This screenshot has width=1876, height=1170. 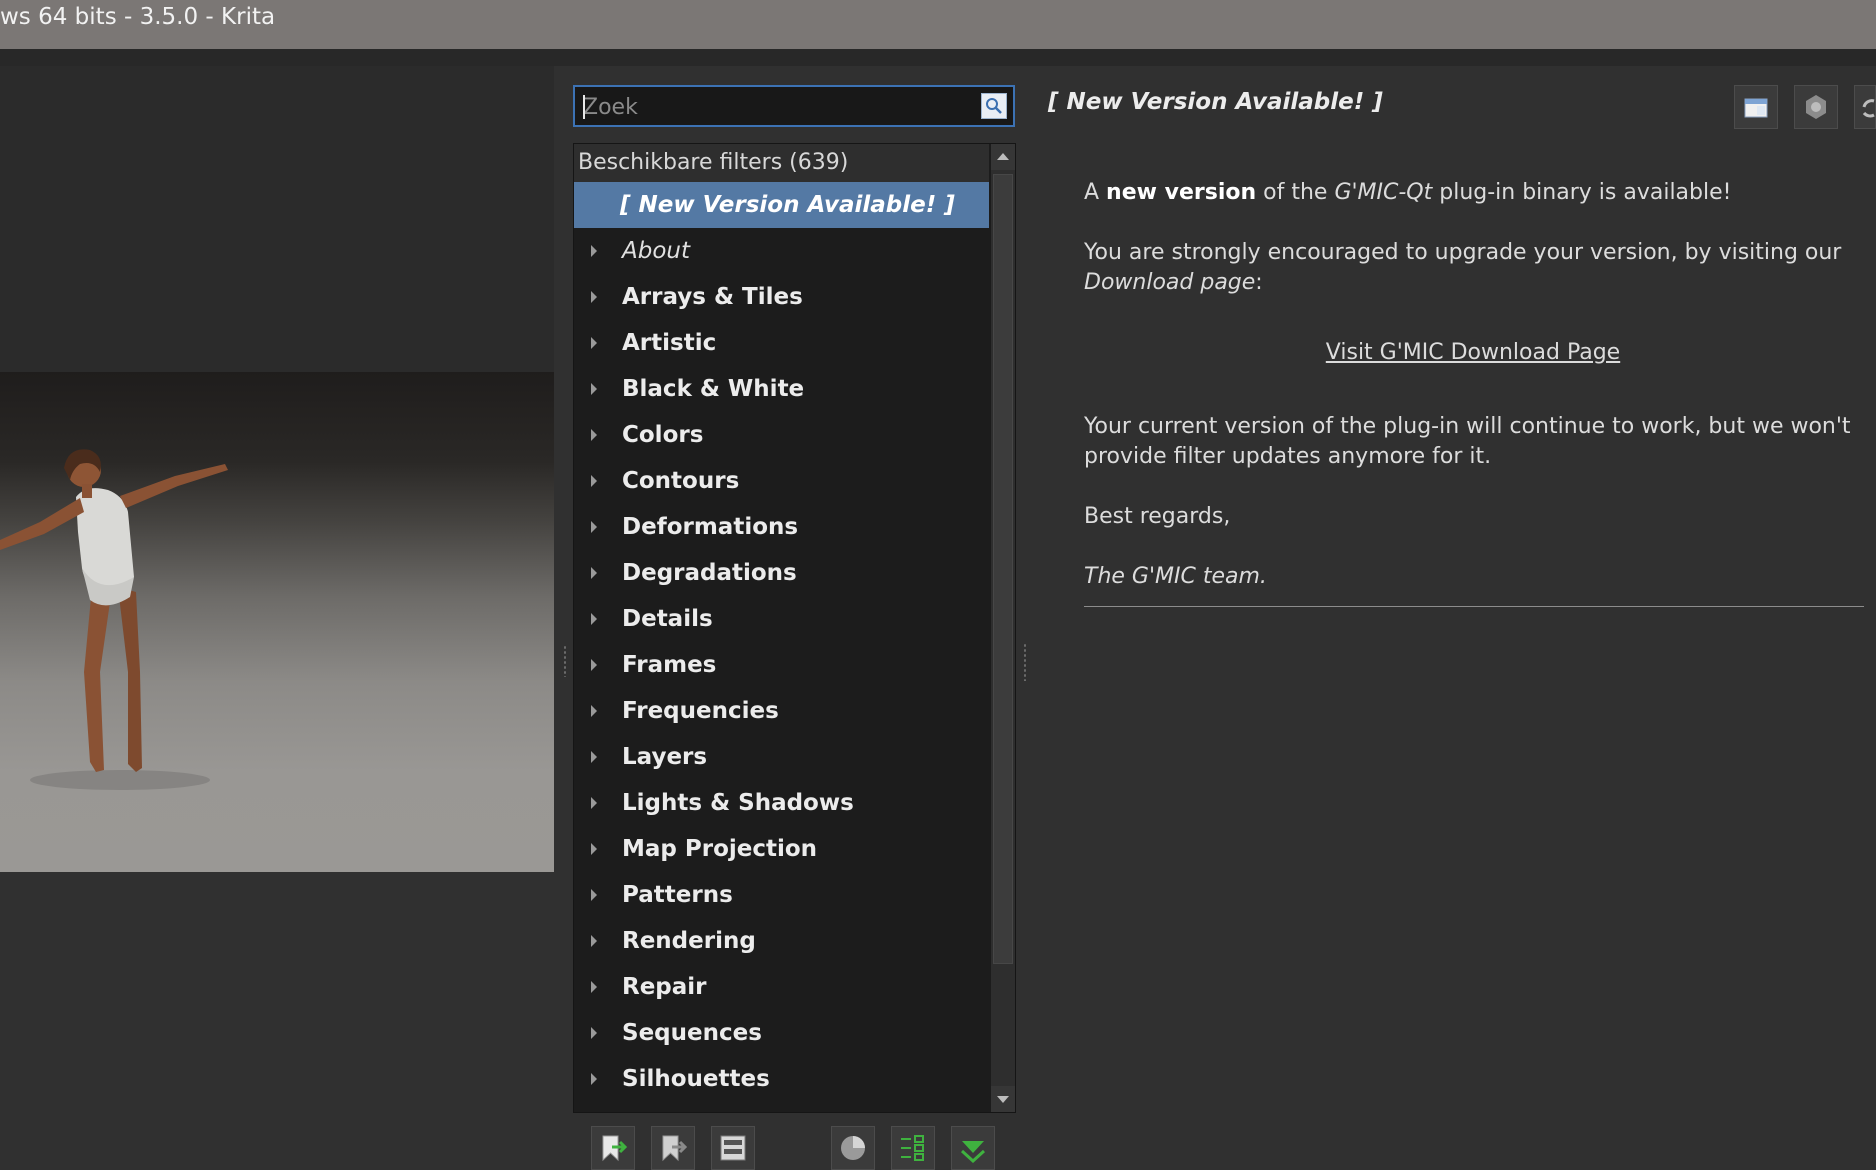 I want to click on tree-item-contours: Contours, so click(x=781, y=481).